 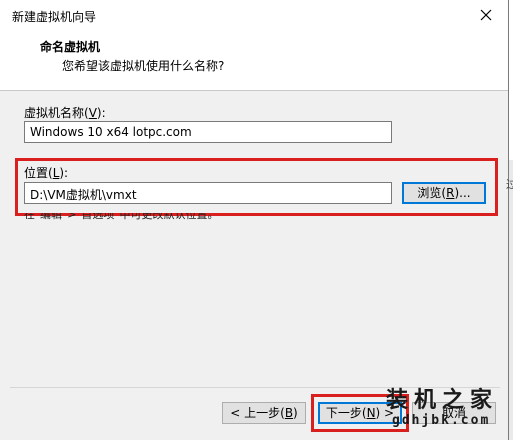 I want to click on next-accel: N, so click(x=371, y=413).